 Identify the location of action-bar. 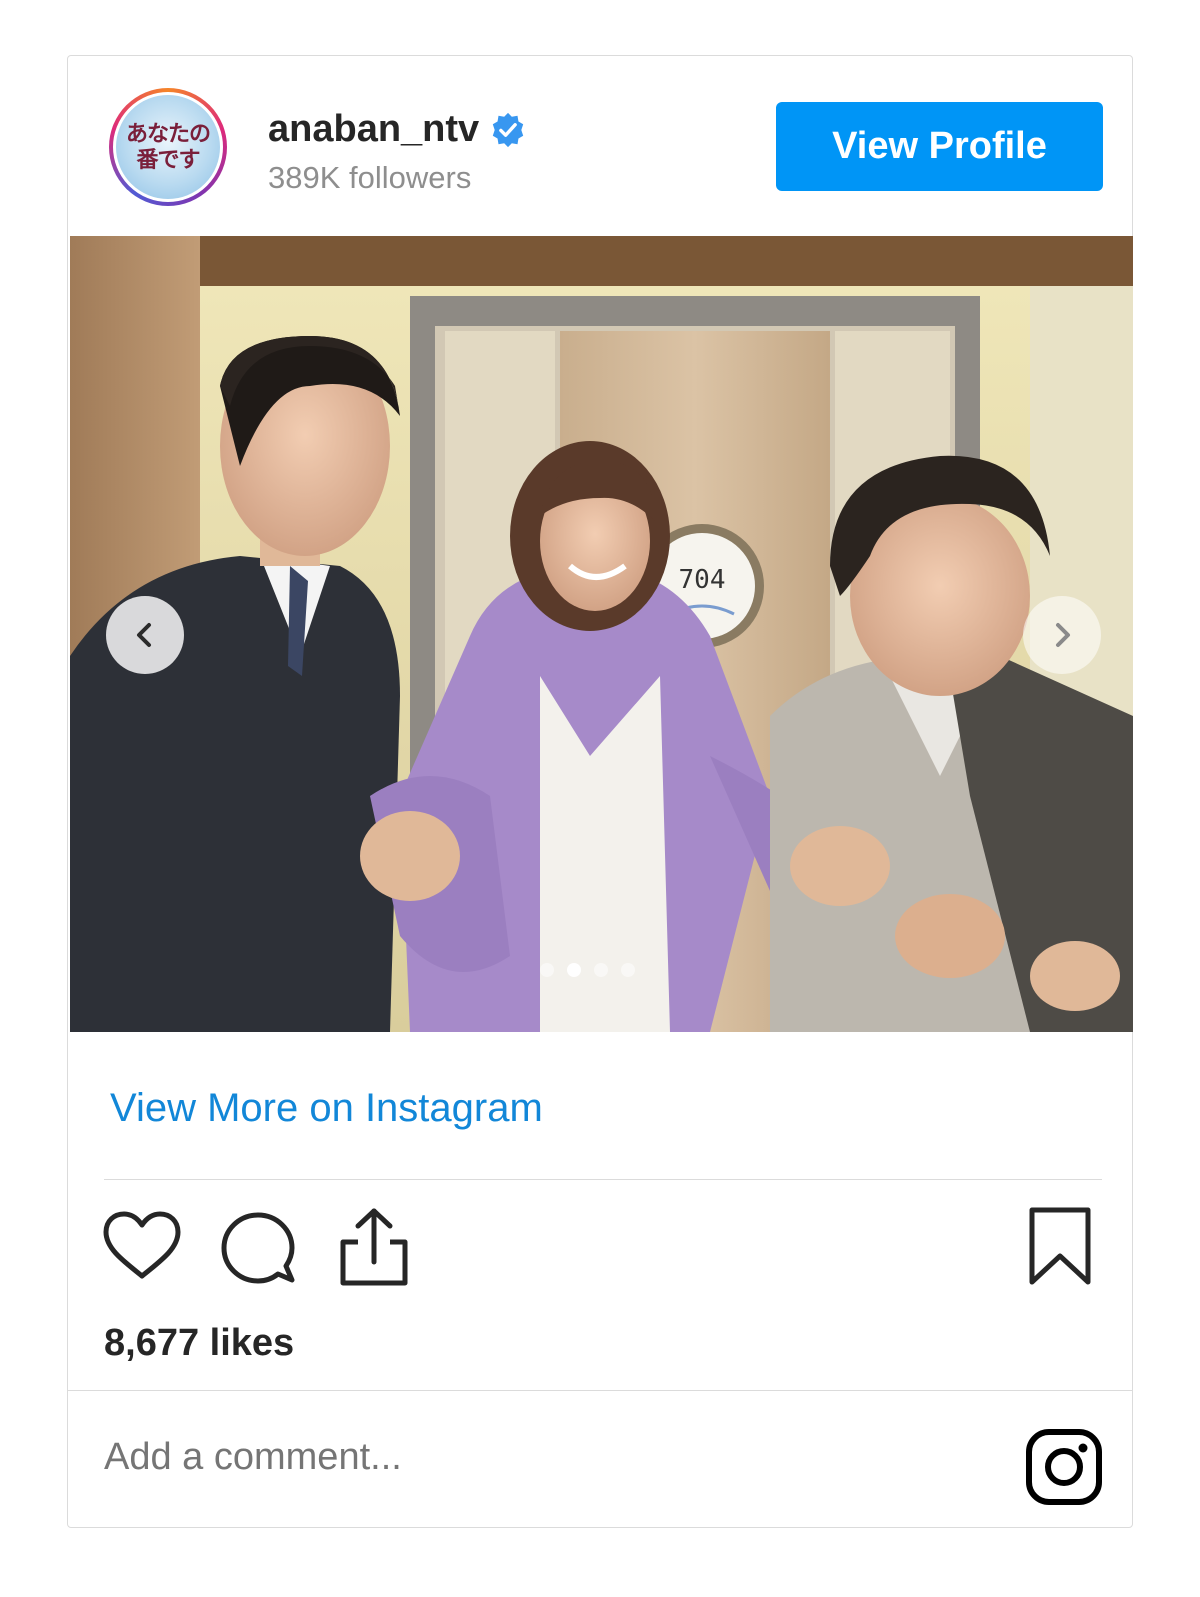
(602, 1251).